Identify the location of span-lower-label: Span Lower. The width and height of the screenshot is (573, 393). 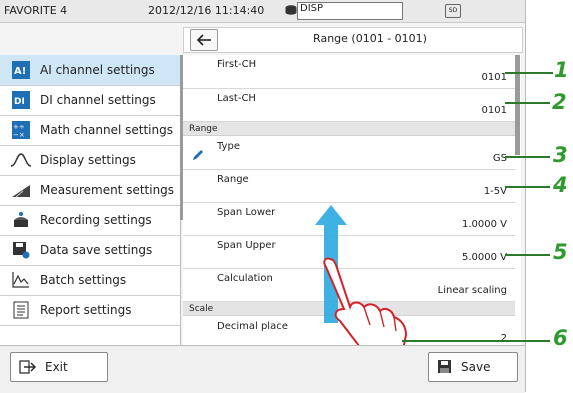
(246, 212).